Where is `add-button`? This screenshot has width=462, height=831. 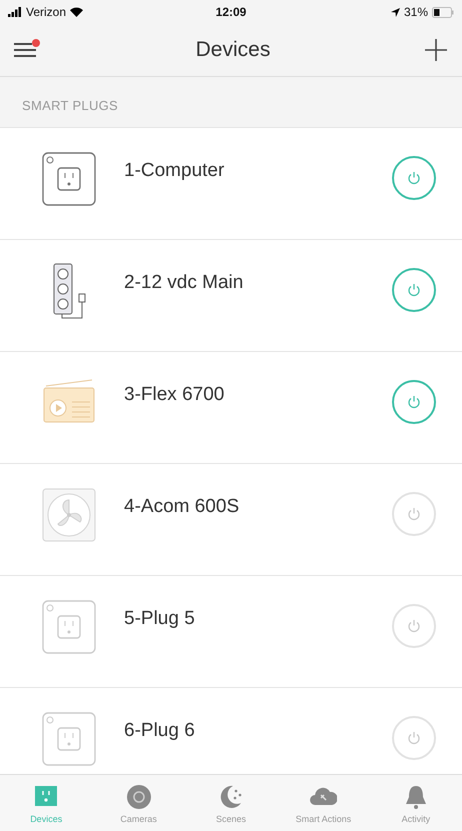
add-button is located at coordinates (436, 50).